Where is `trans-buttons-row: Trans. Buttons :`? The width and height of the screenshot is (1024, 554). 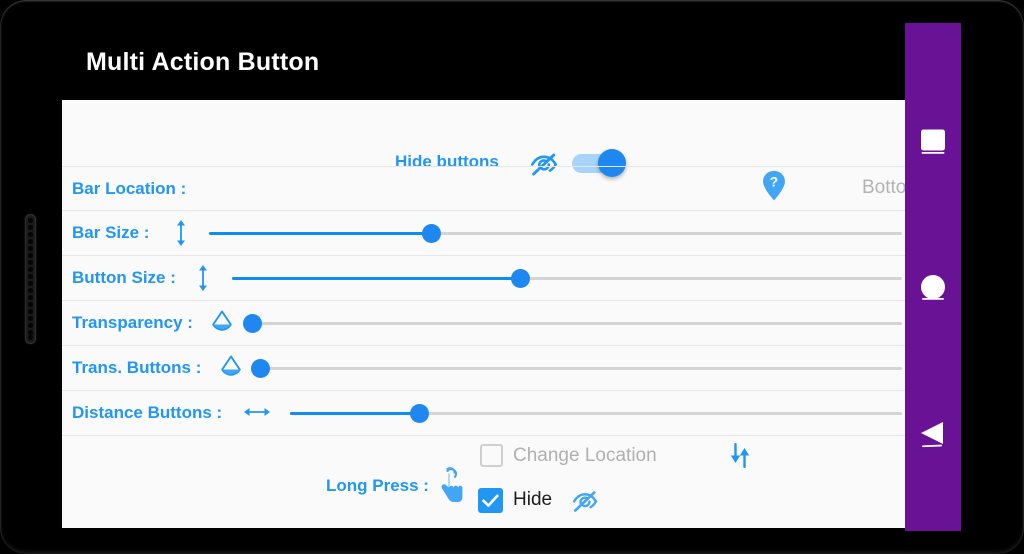
trans-buttons-row: Trans. Buttons : is located at coordinates (483, 368).